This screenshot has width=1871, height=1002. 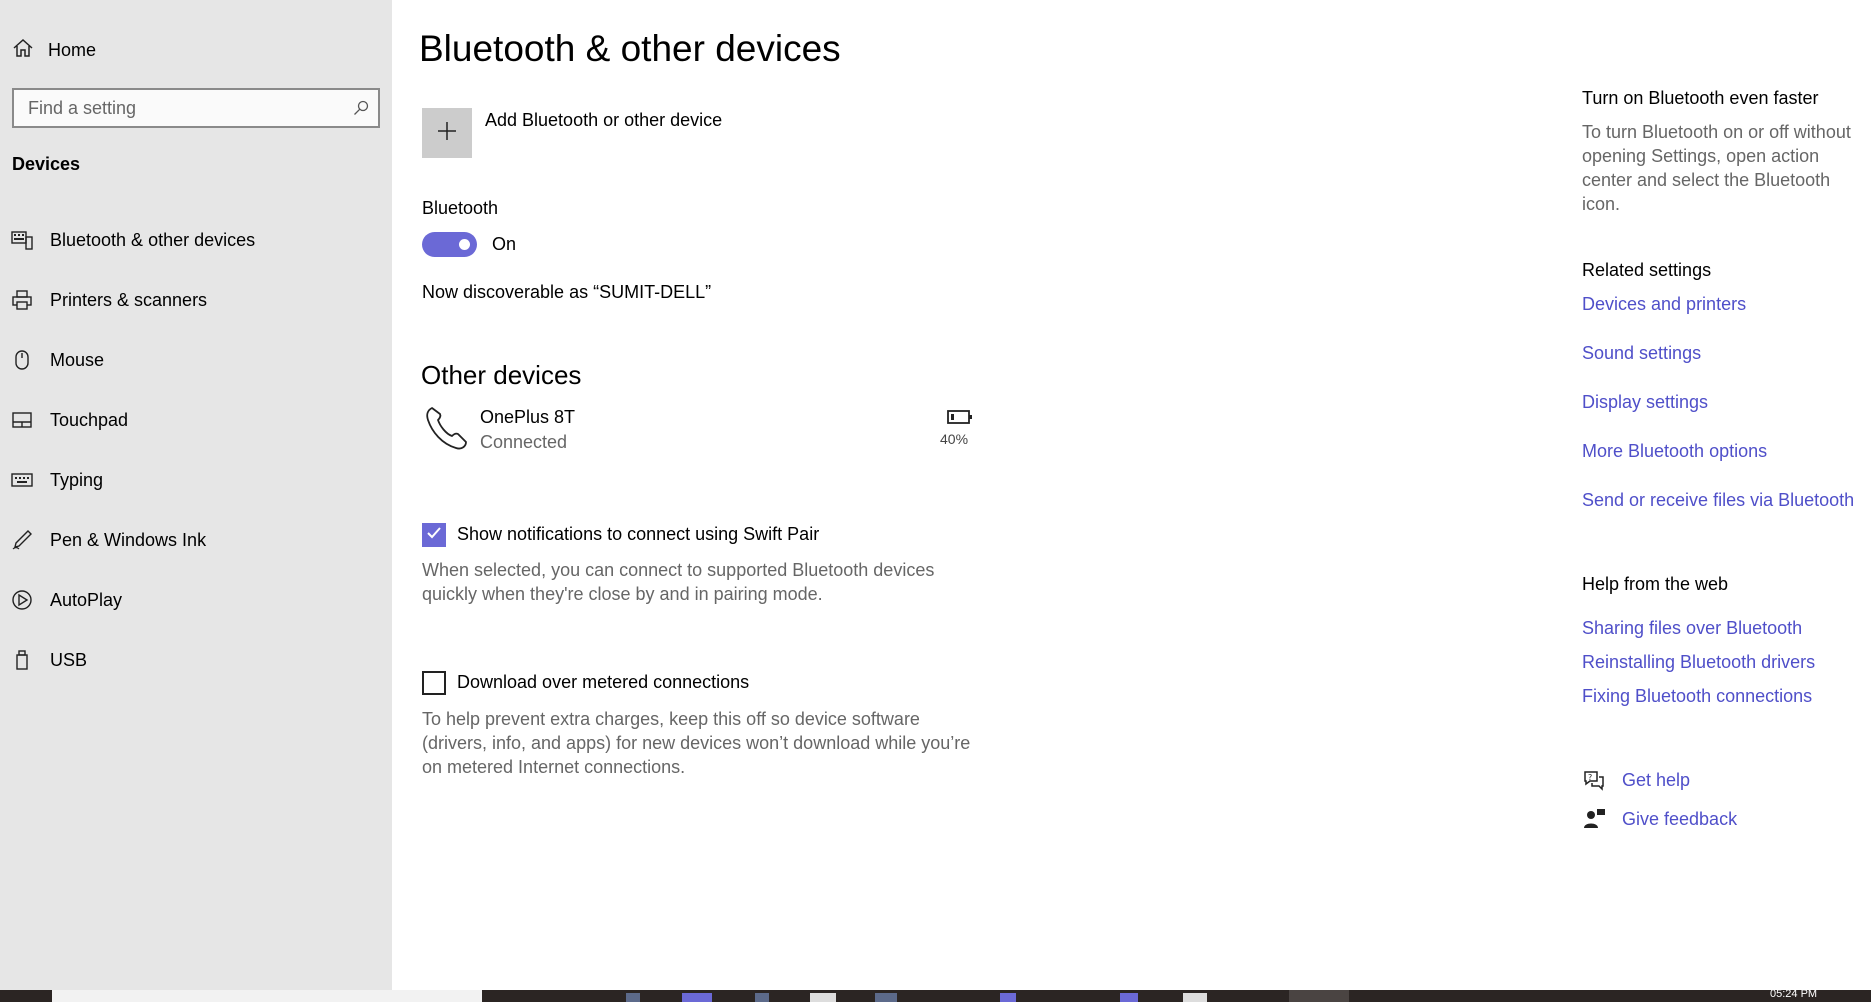 I want to click on sidebar-item-bluetooth: Bluetooth & other devices, so click(x=132, y=240).